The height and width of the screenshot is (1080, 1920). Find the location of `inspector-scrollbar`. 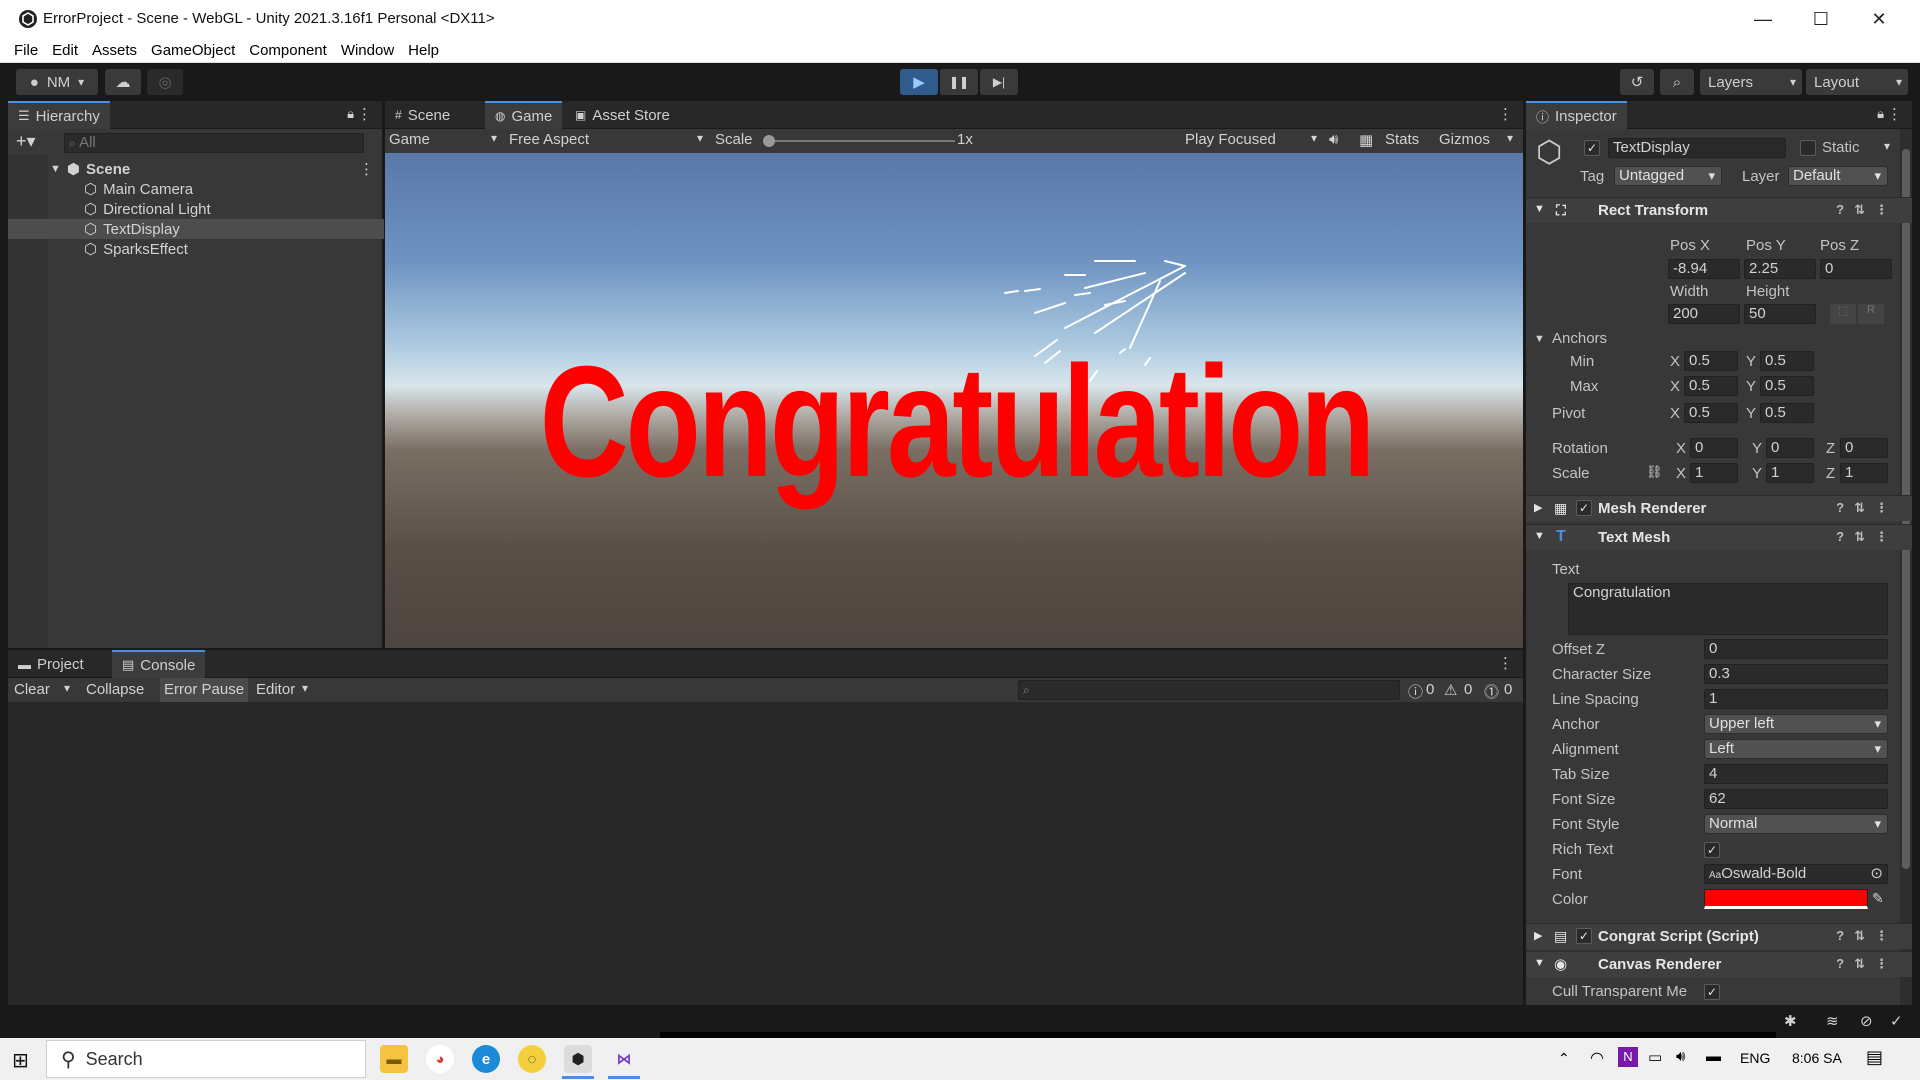

inspector-scrollbar is located at coordinates (1906, 567).